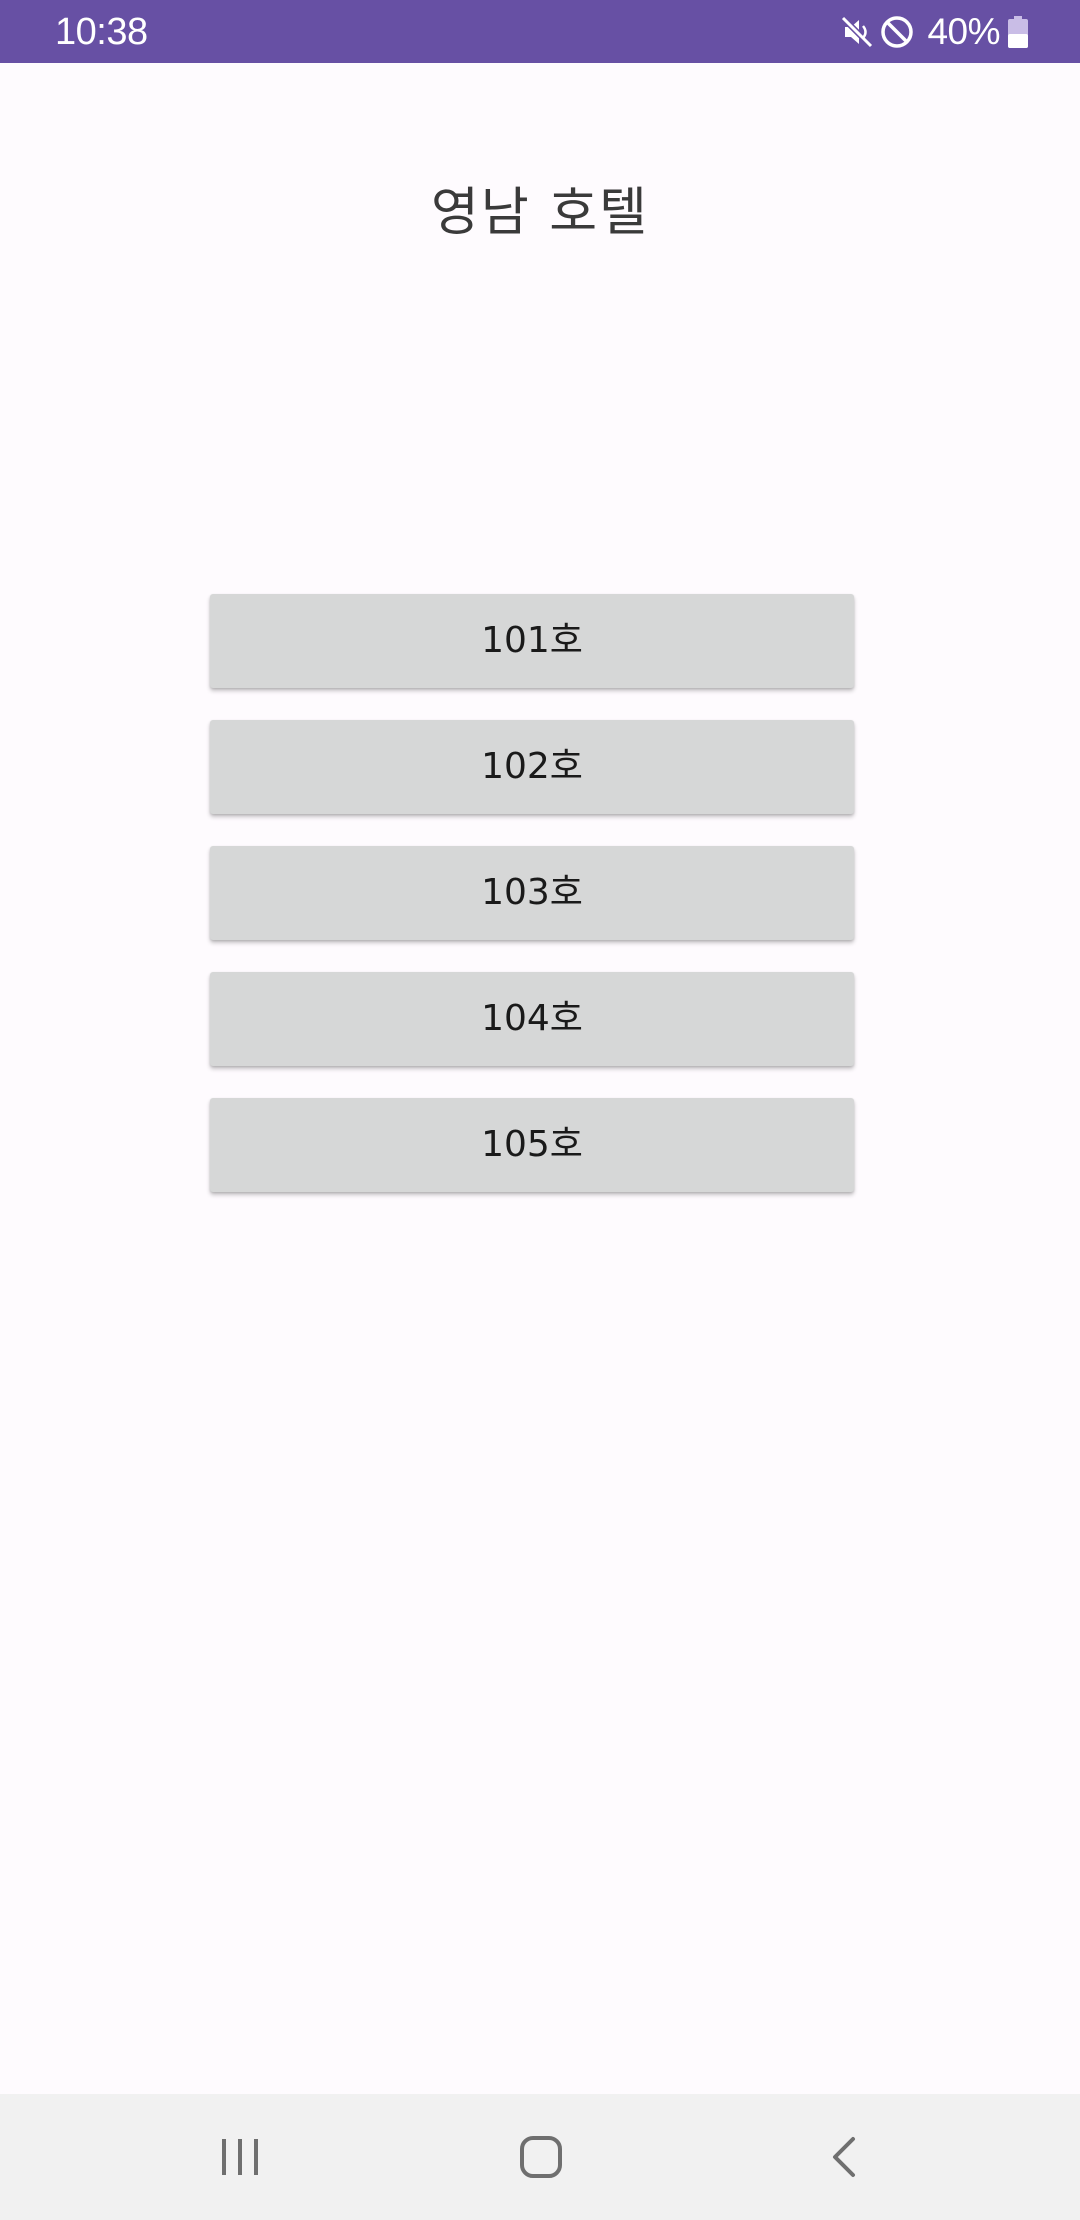  I want to click on room-103-button: 103호, so click(532, 893).